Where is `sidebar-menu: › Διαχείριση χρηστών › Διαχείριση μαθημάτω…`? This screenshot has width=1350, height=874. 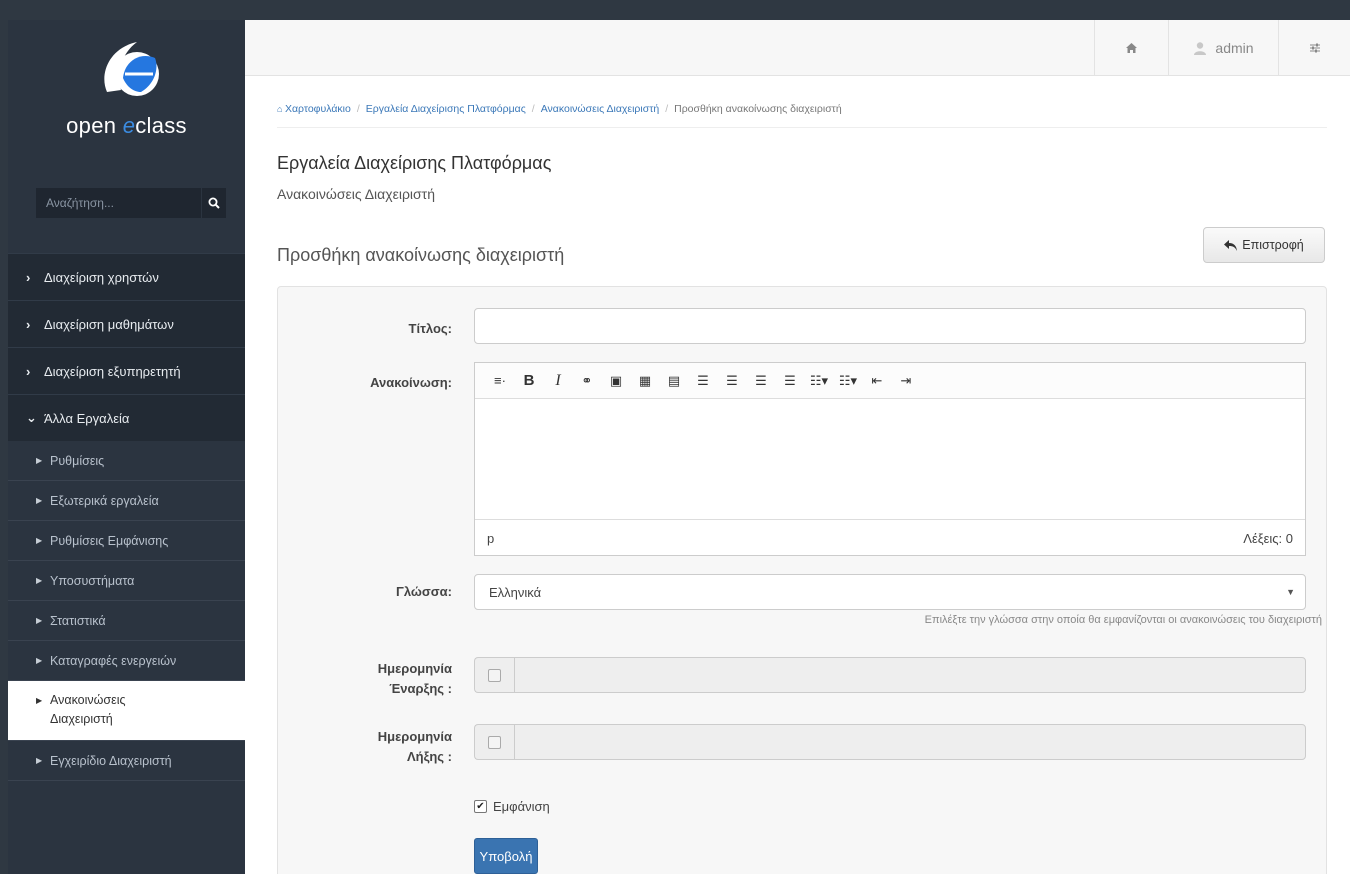 sidebar-menu: › Διαχείριση χρηστών › Διαχείριση μαθημάτω… is located at coordinates (126, 517).